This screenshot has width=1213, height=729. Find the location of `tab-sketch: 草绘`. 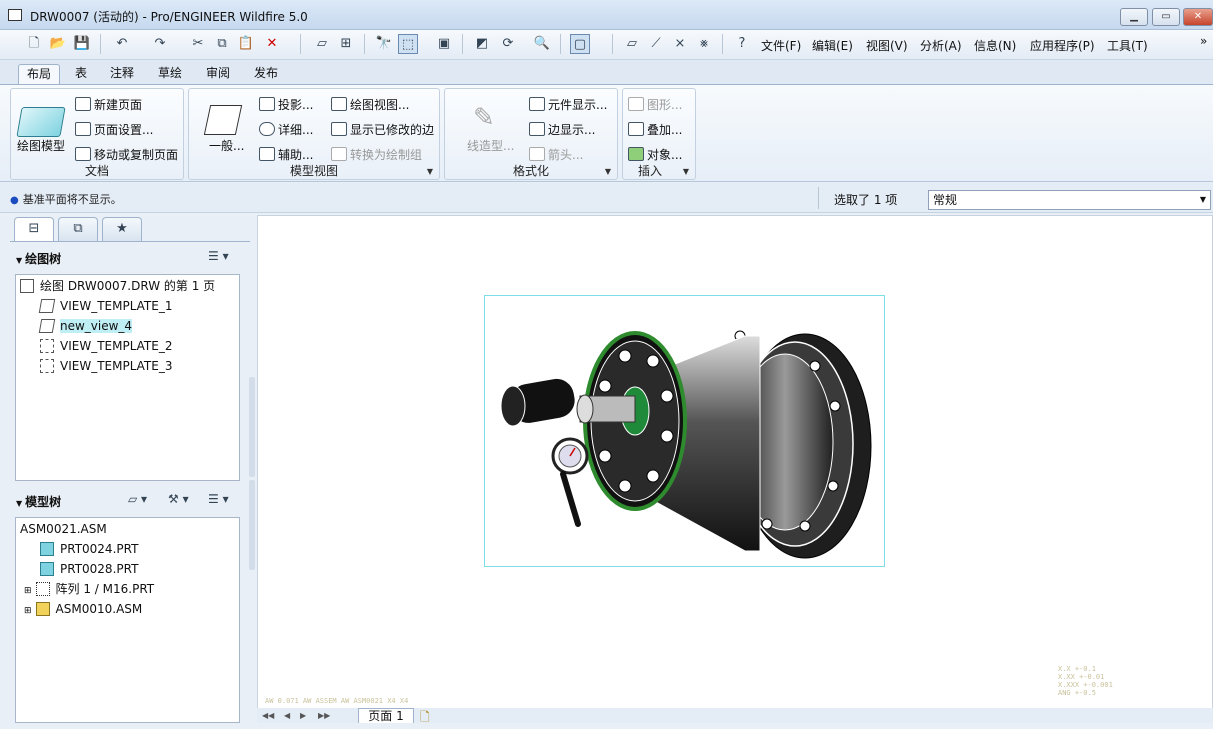

tab-sketch: 草绘 is located at coordinates (170, 74).